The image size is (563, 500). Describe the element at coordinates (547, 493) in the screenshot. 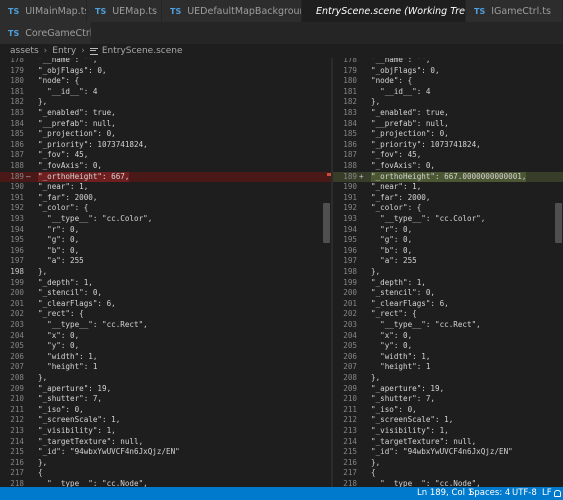

I see `eol-setting: LF` at that location.